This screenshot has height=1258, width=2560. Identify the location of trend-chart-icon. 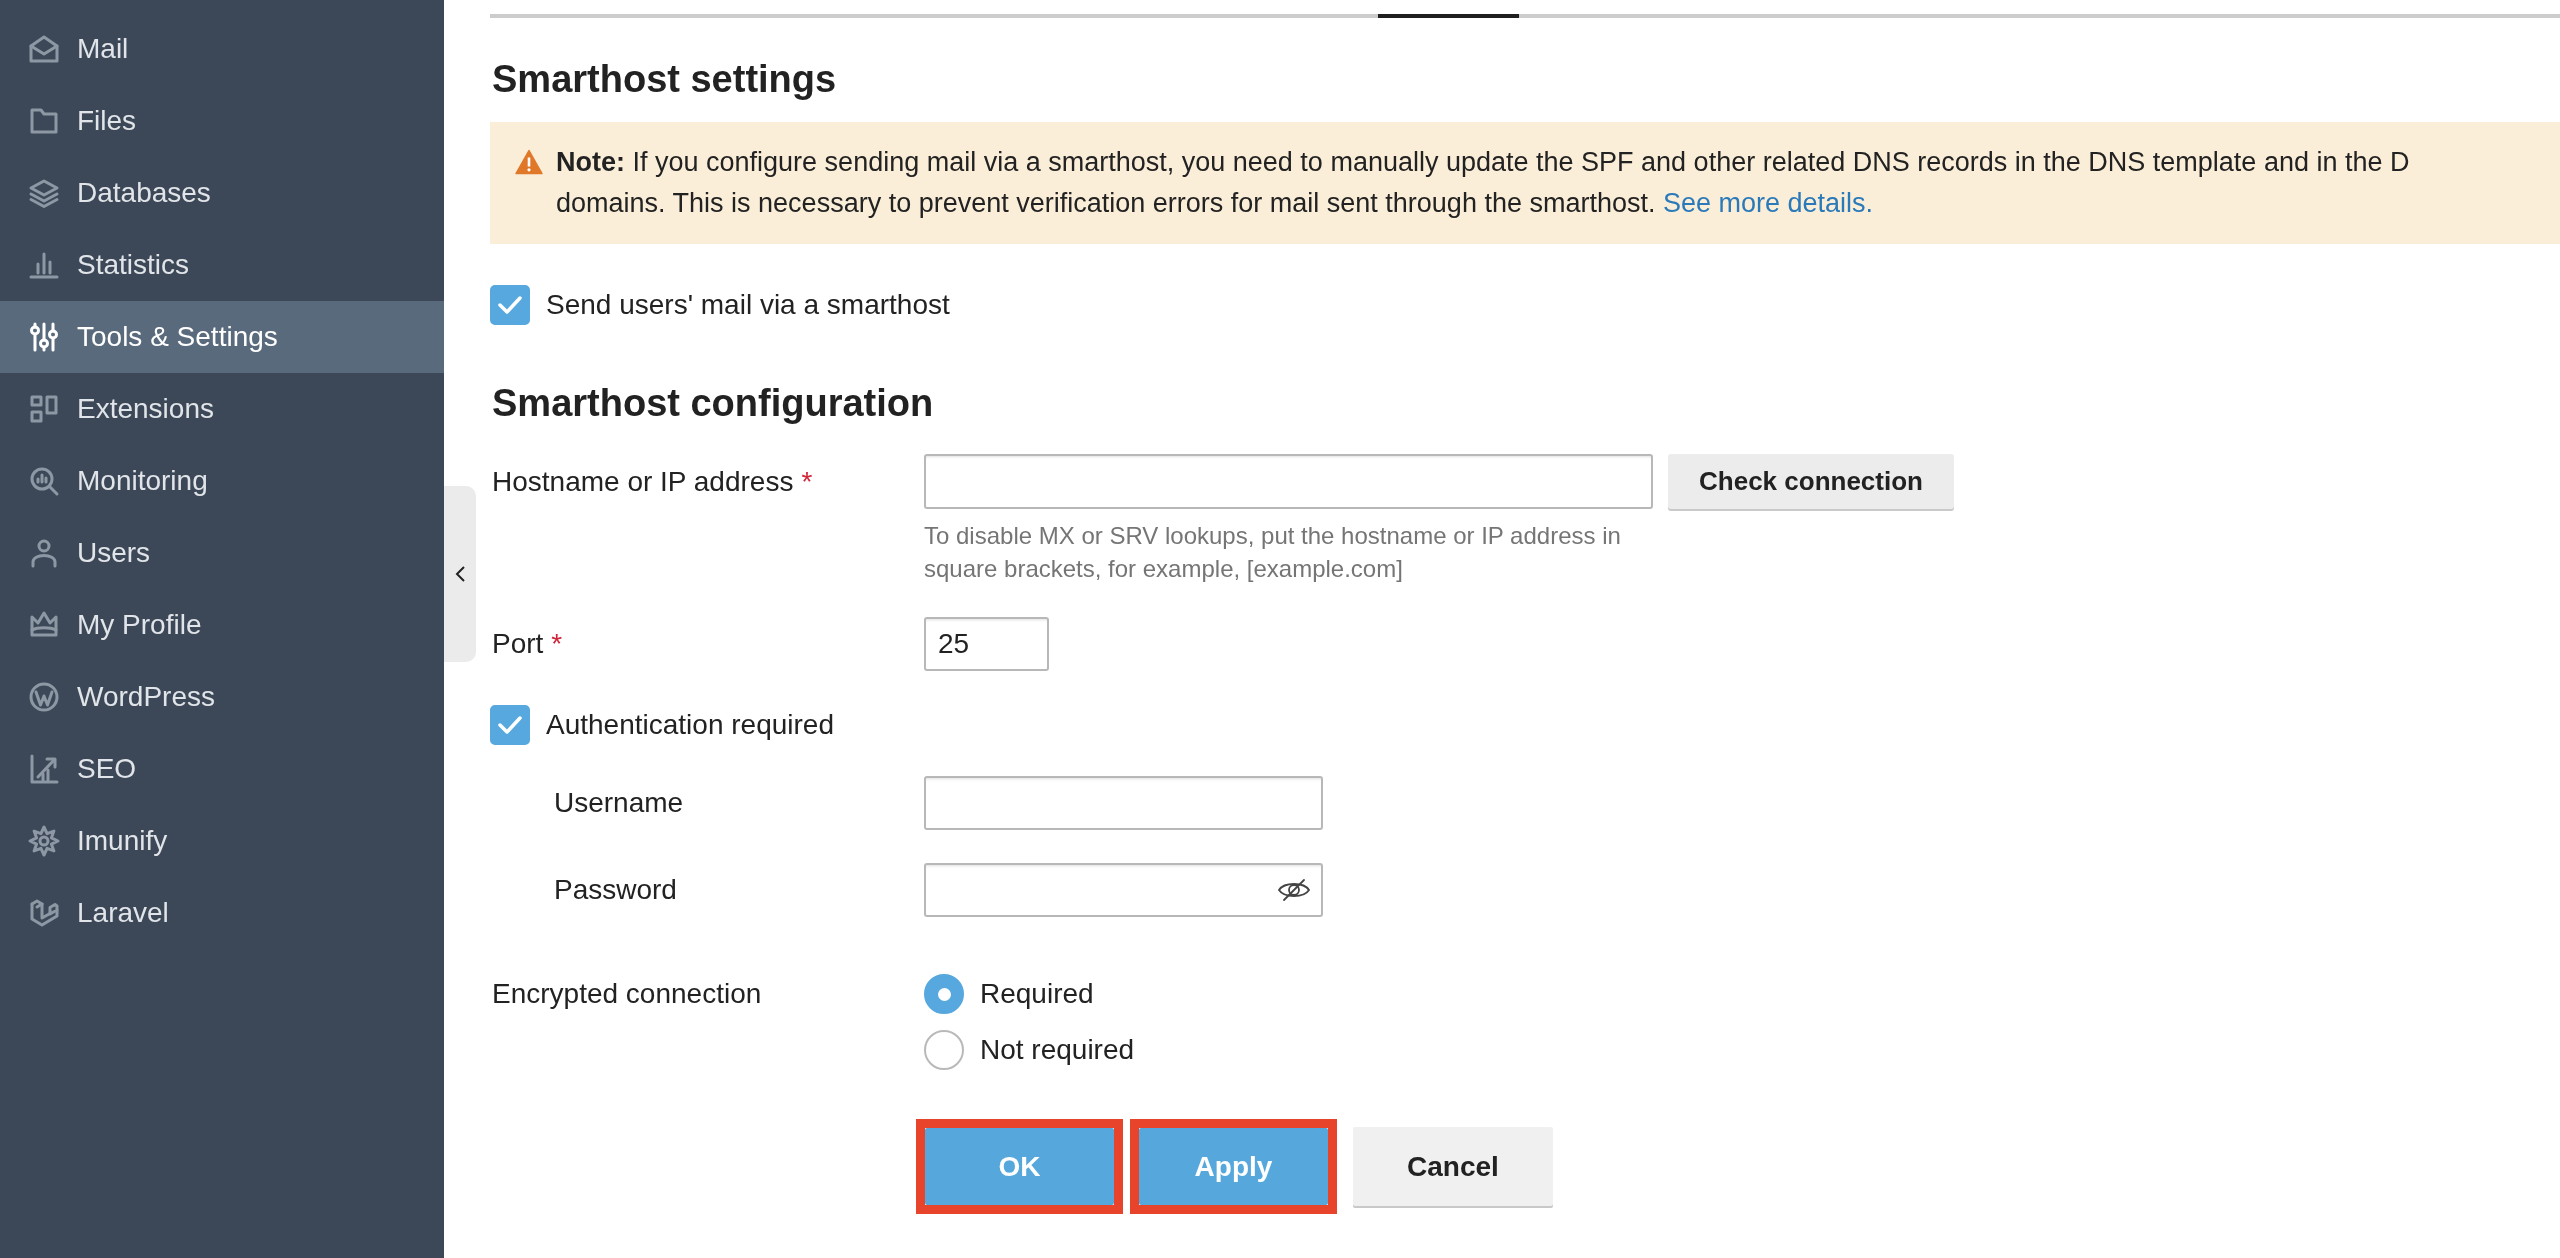
(44, 769).